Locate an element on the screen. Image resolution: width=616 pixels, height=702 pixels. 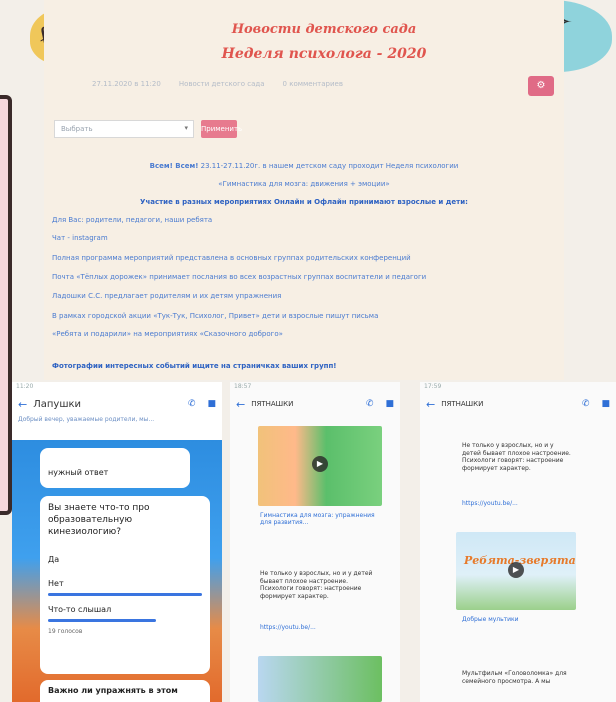
apply-button: Применить is located at coordinates (221, 129).